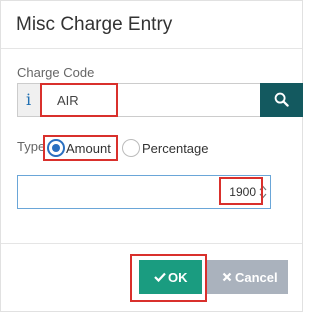  Describe the element at coordinates (256, 277) in the screenshot. I see `cancel-button-label: Cancel` at that location.